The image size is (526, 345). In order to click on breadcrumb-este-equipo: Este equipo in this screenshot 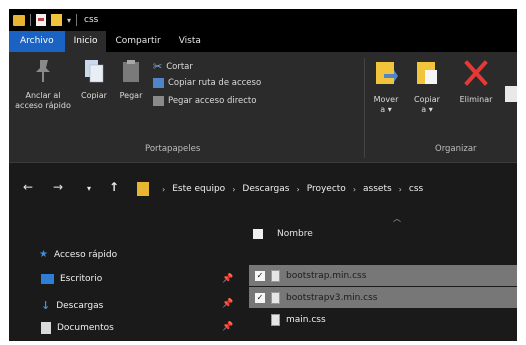, I will do `click(198, 189)`.